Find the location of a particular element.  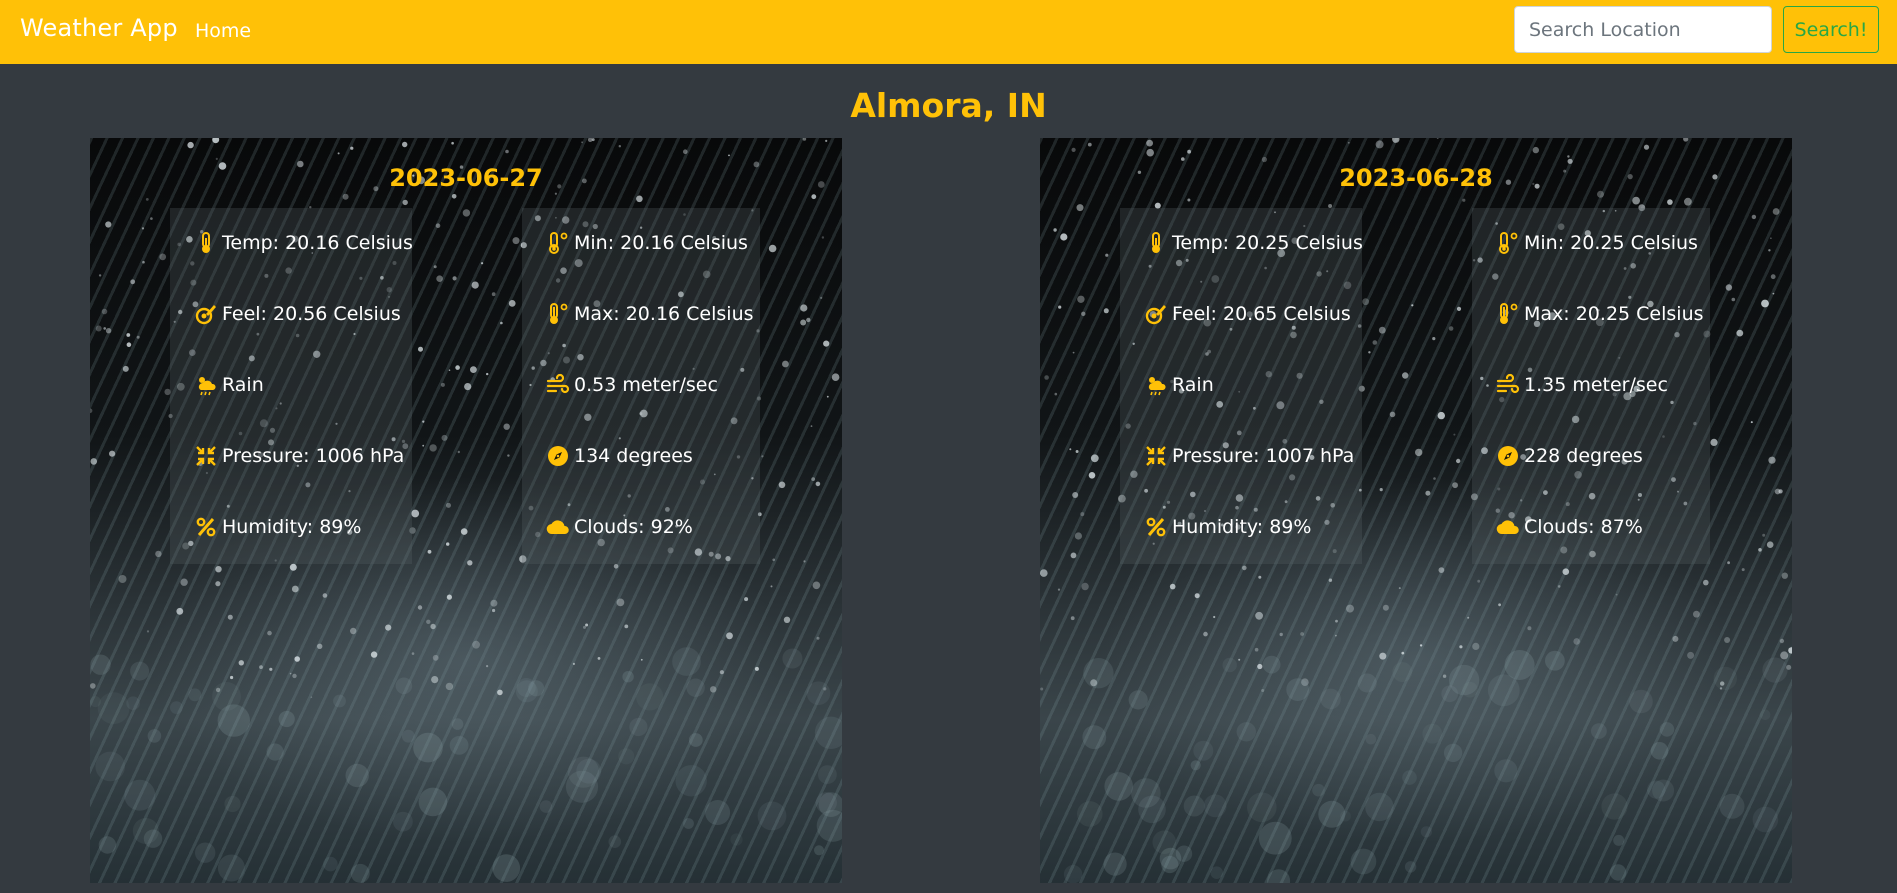

pressure-row: Pressure: 1007 hPa is located at coordinates (1249, 456).